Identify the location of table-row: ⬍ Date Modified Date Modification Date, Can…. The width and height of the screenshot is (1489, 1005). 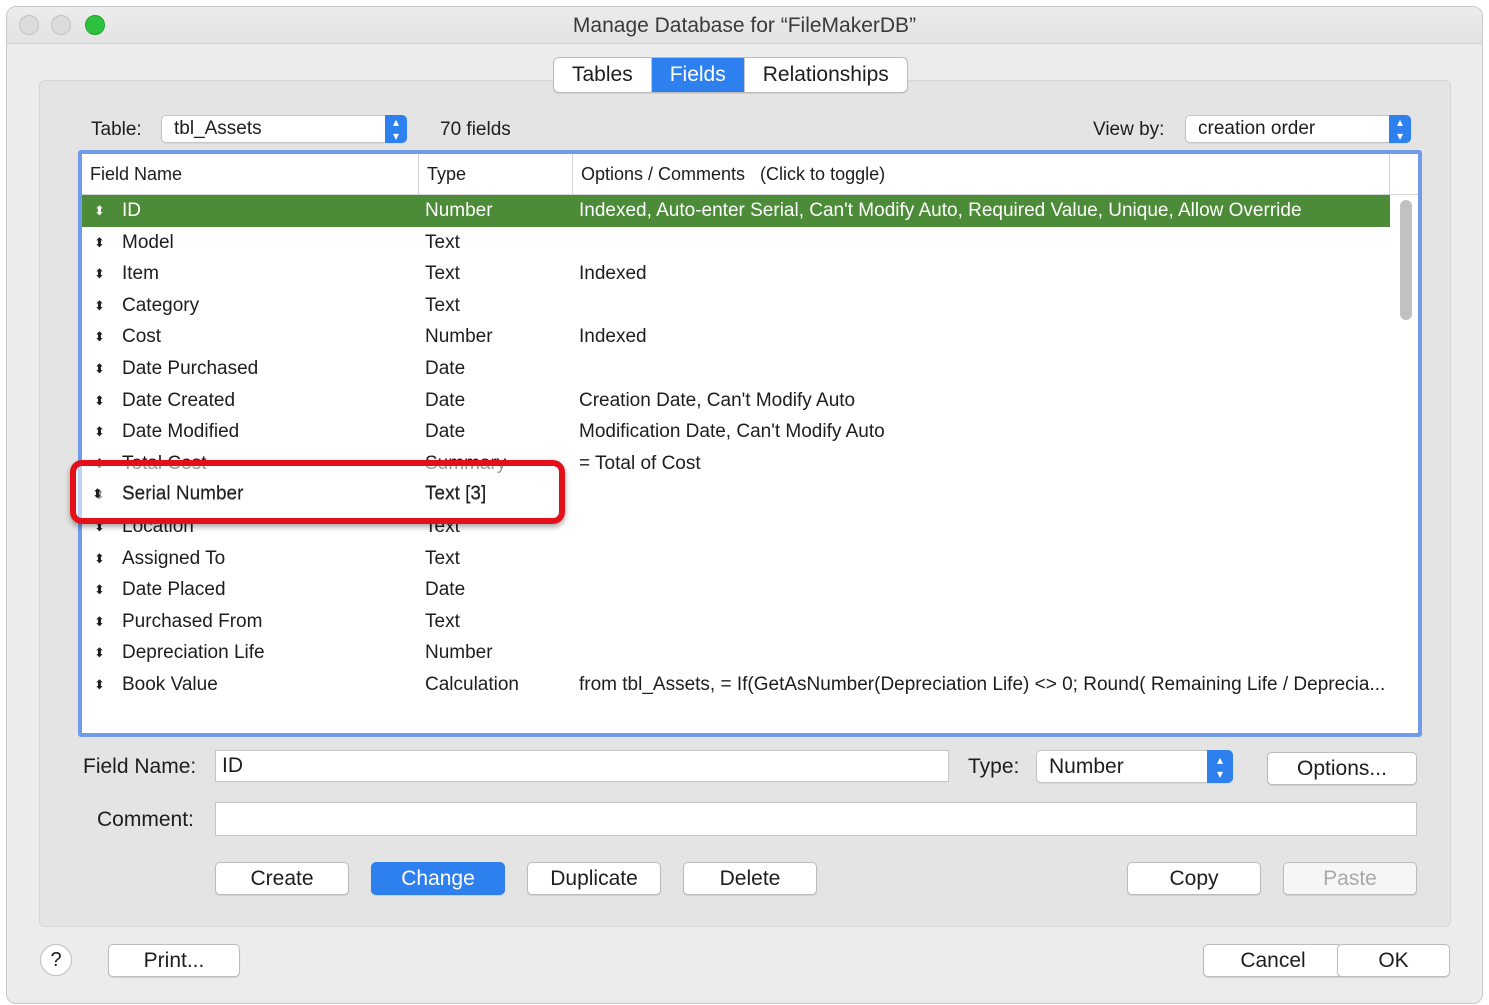
(736, 432).